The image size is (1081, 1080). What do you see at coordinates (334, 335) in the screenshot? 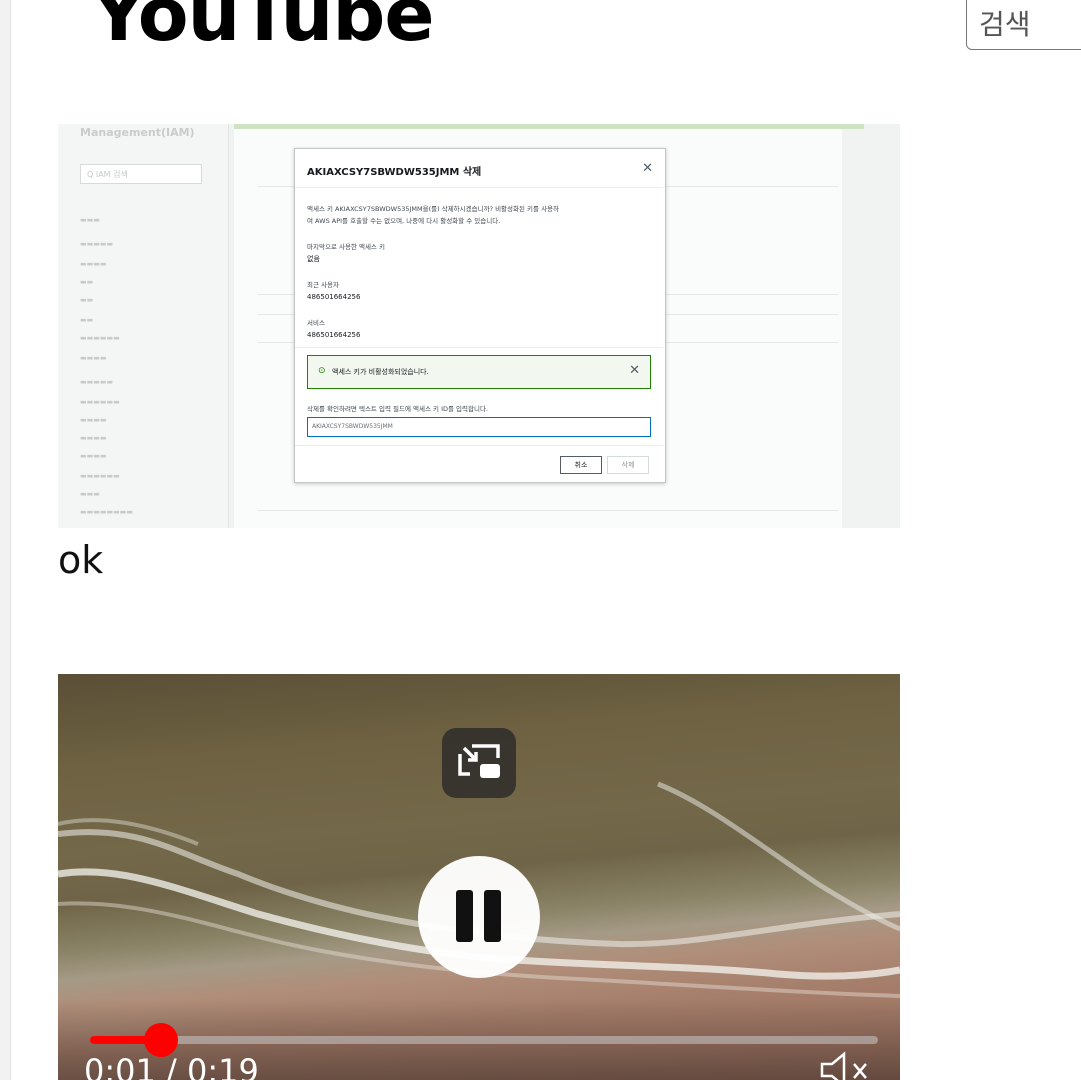
I see `service-value: 486501664256` at bounding box center [334, 335].